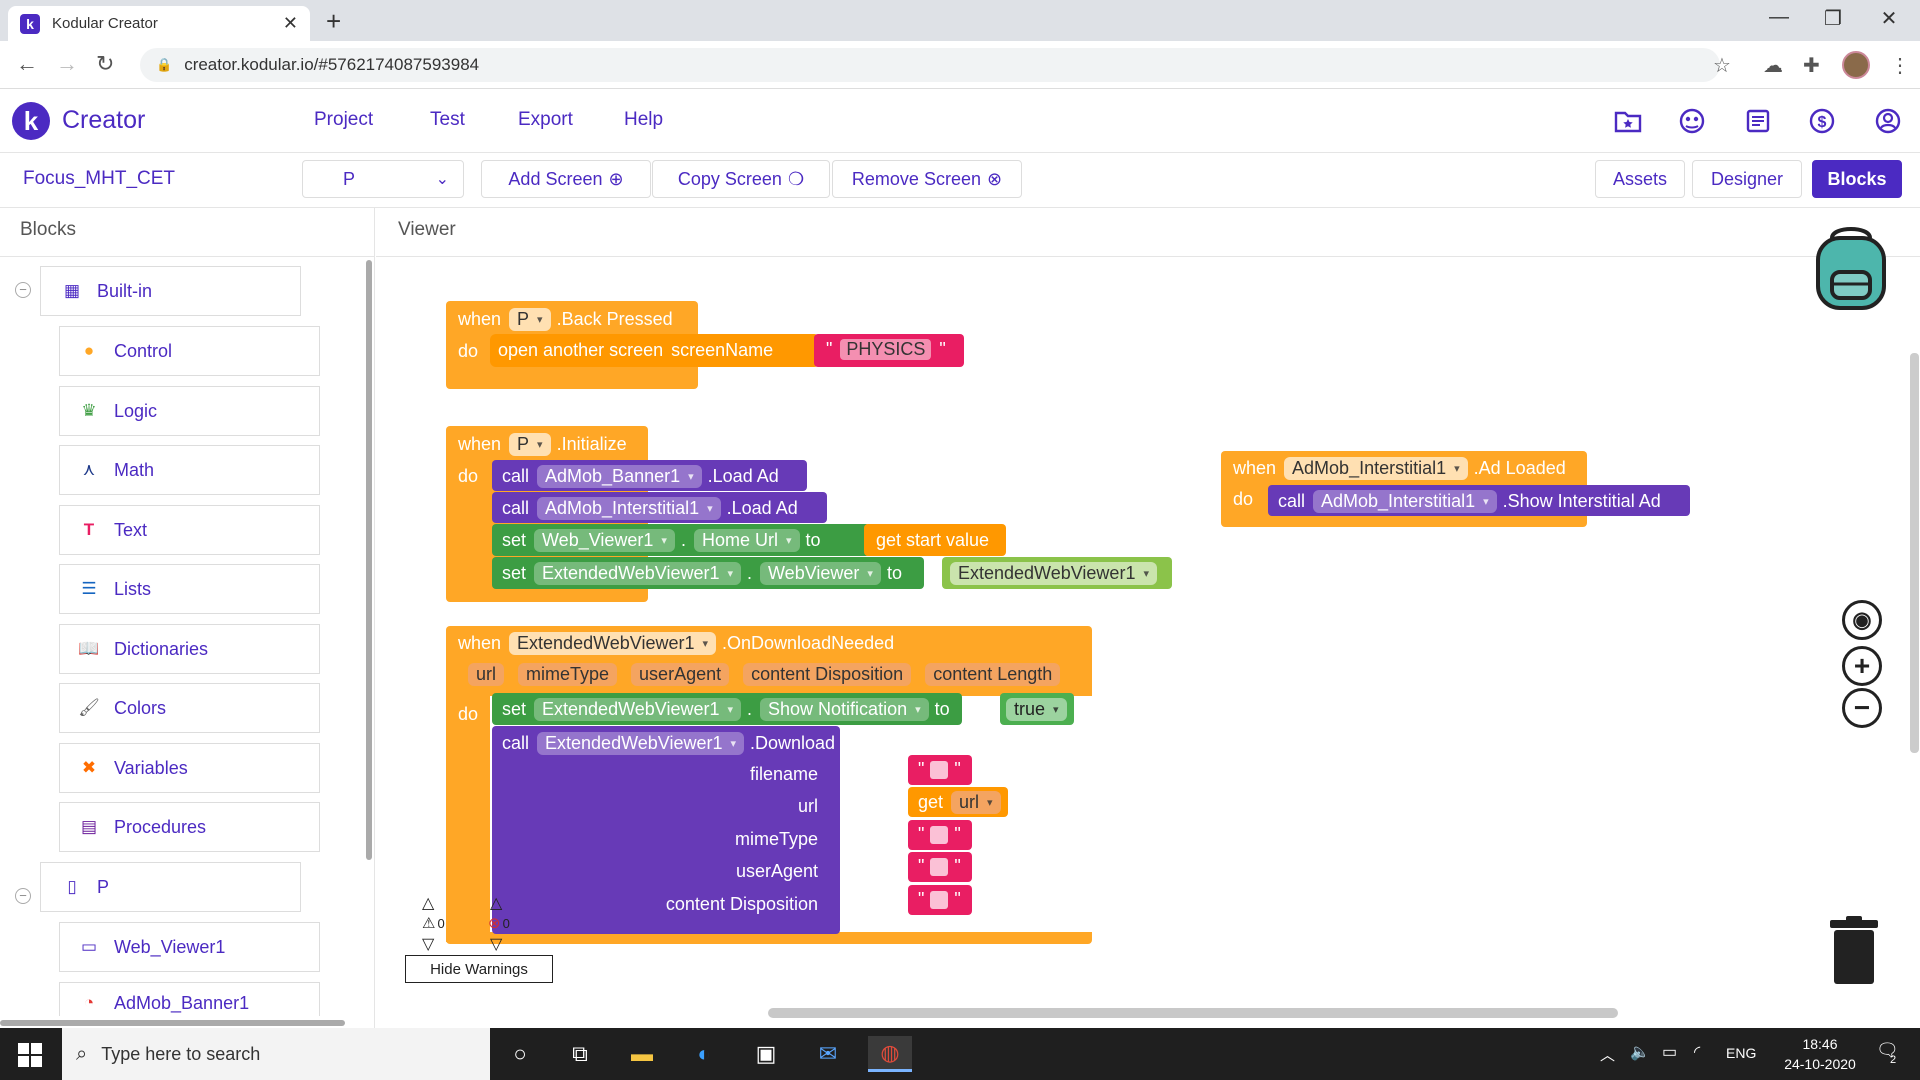 This screenshot has width=1920, height=1080. I want to click on designer-button: Designer, so click(1747, 179).